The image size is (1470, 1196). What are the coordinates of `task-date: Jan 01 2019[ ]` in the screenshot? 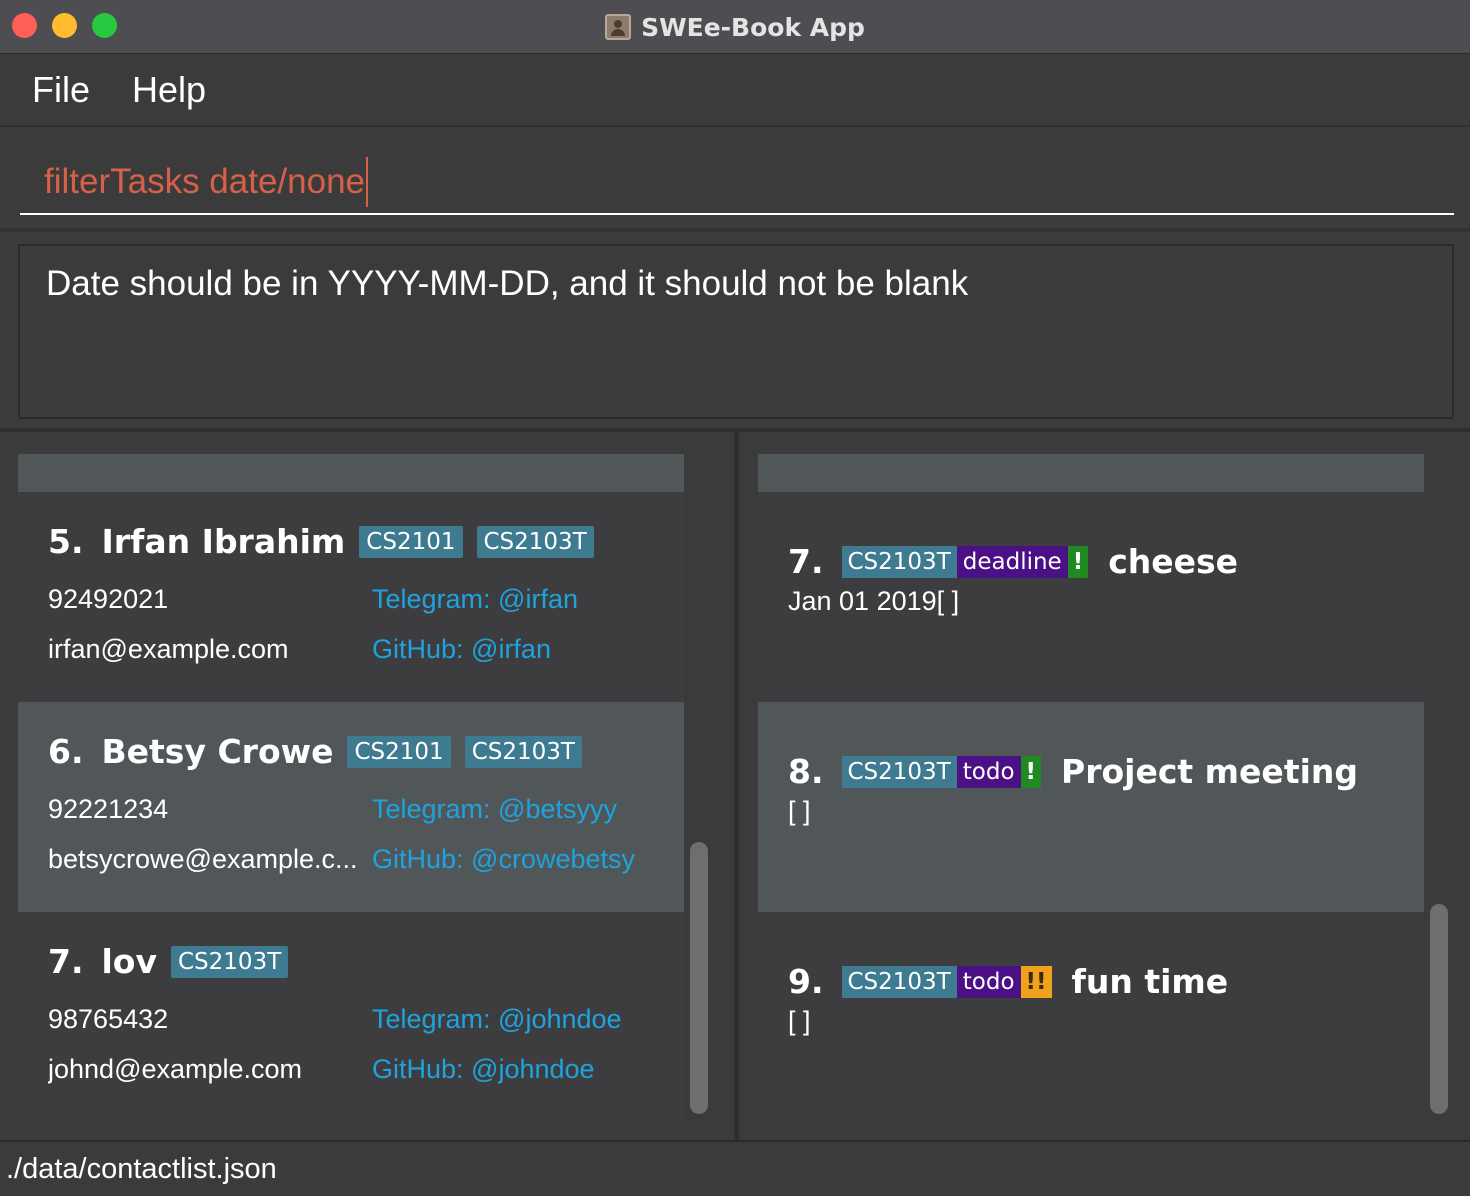 It's located at (874, 601).